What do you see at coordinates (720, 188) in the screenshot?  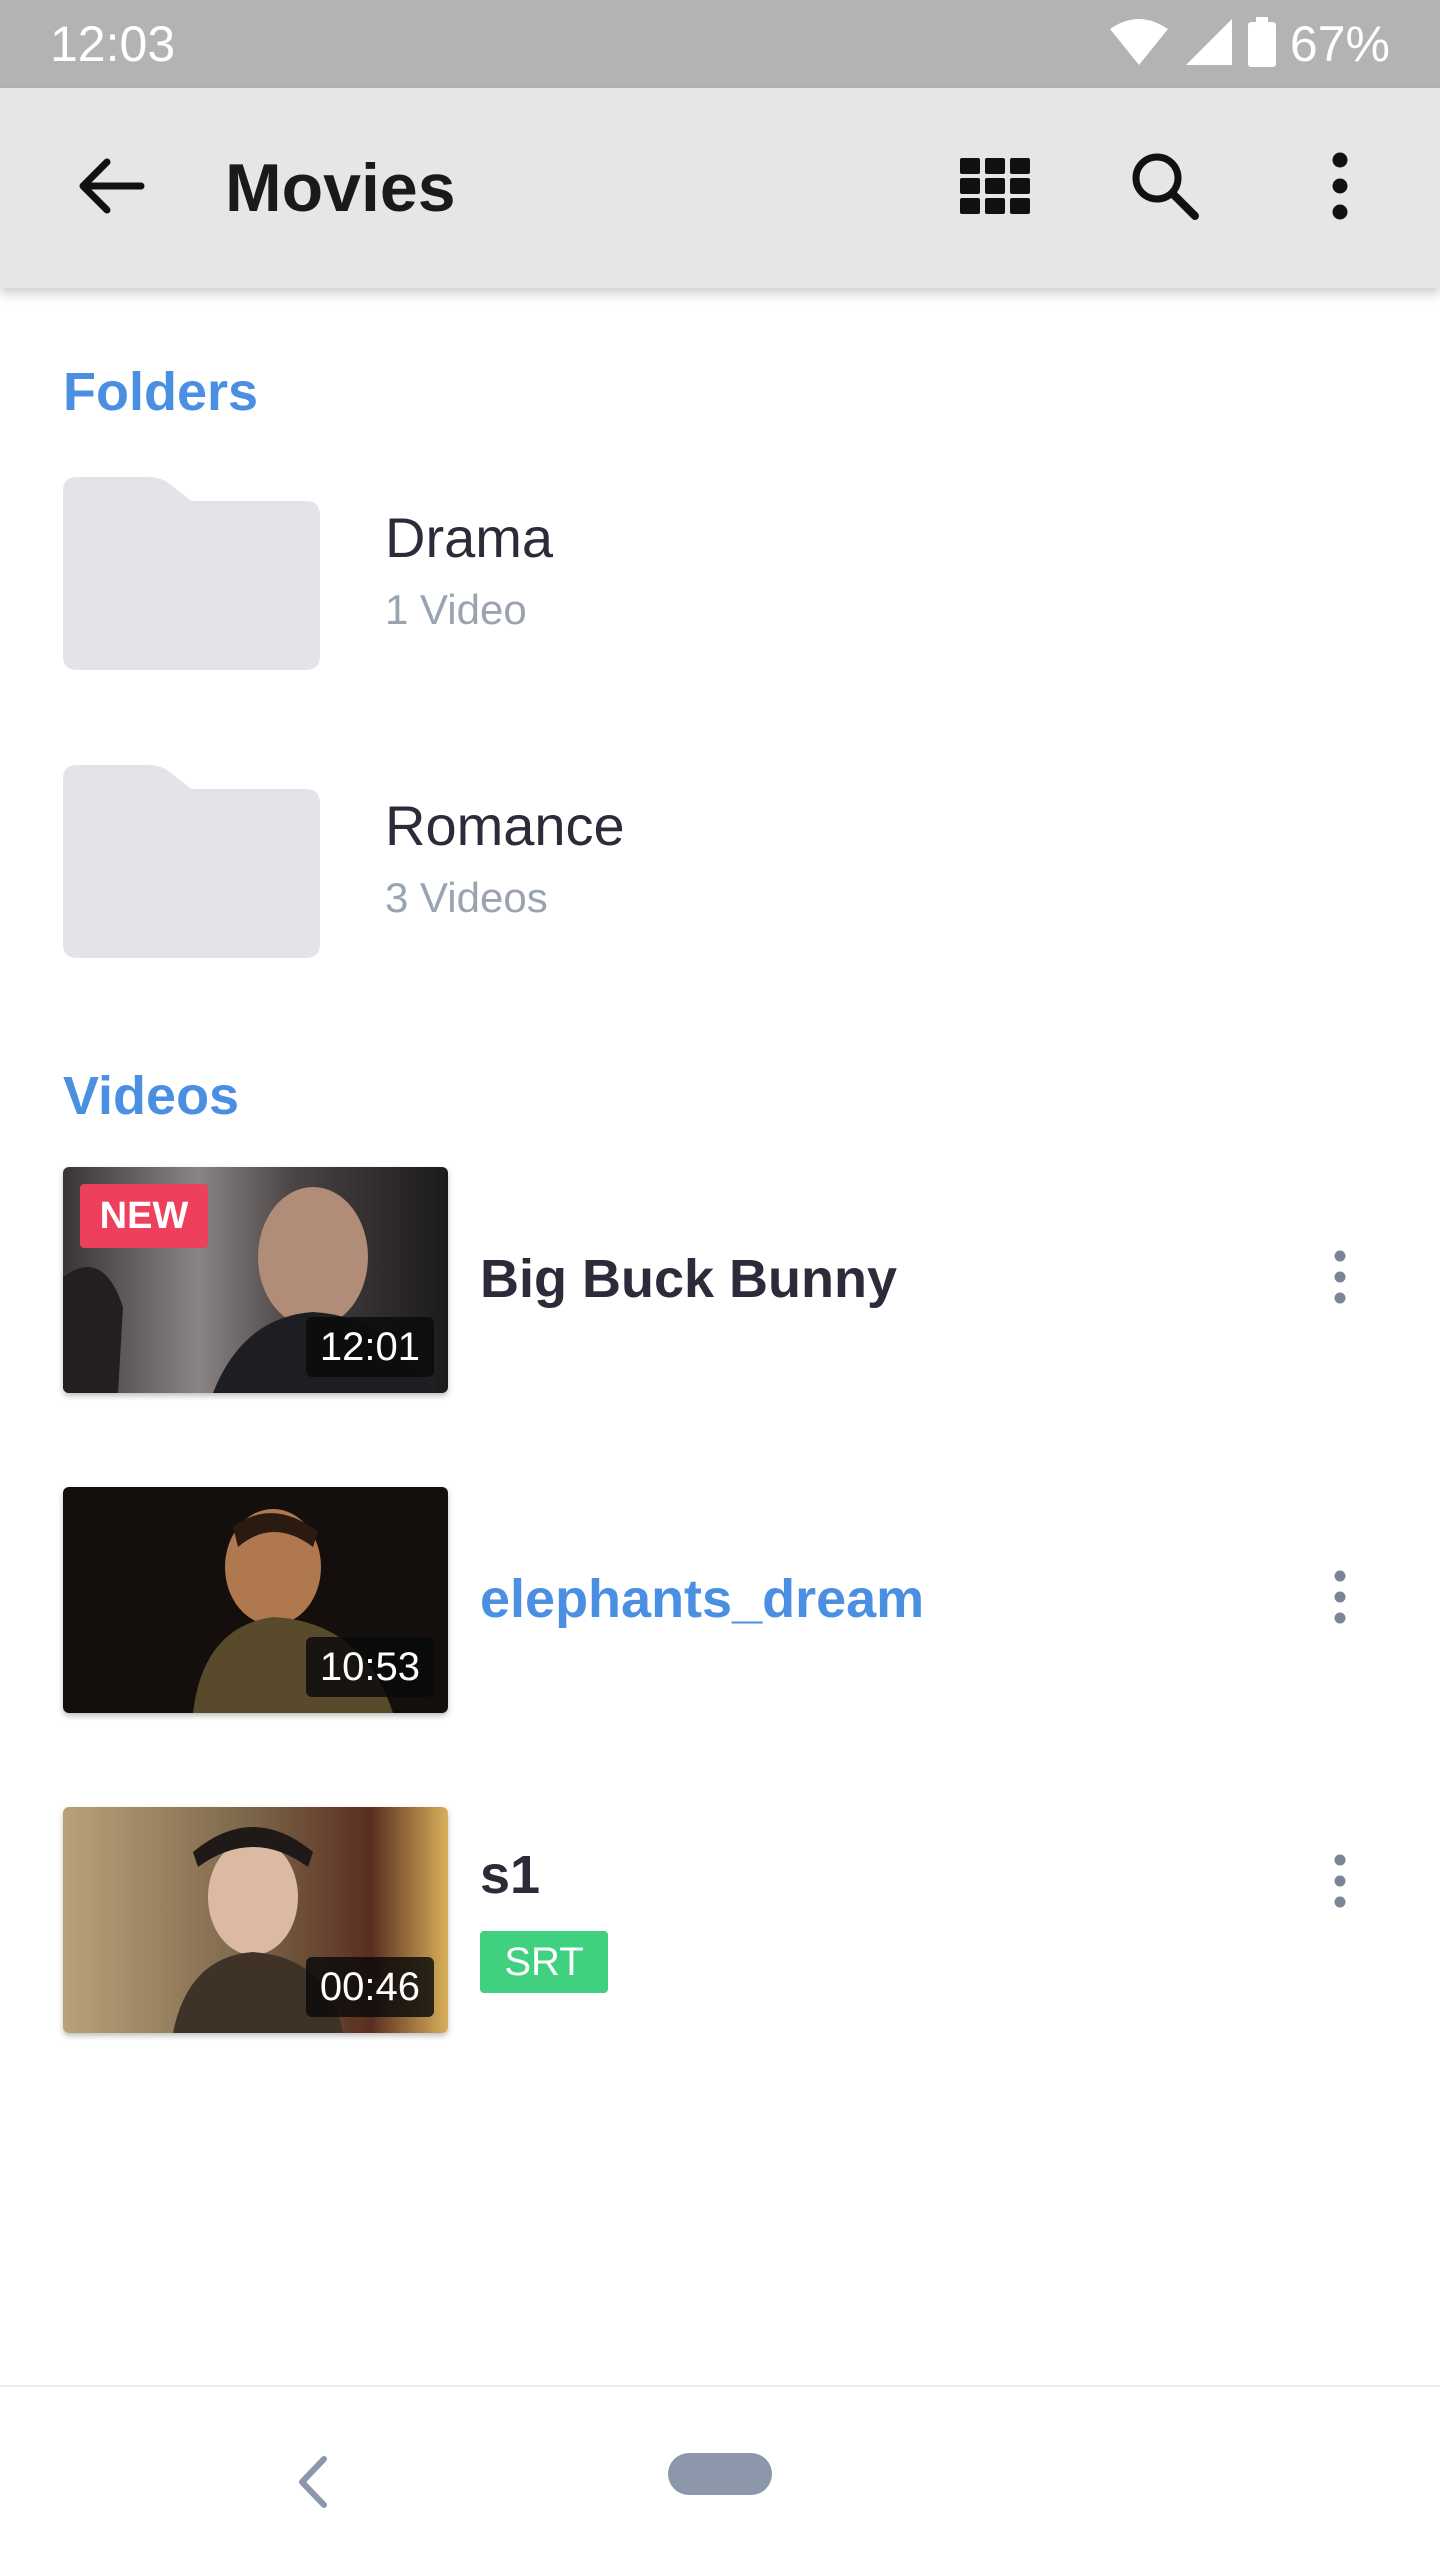 I see `app-bar: Movies` at bounding box center [720, 188].